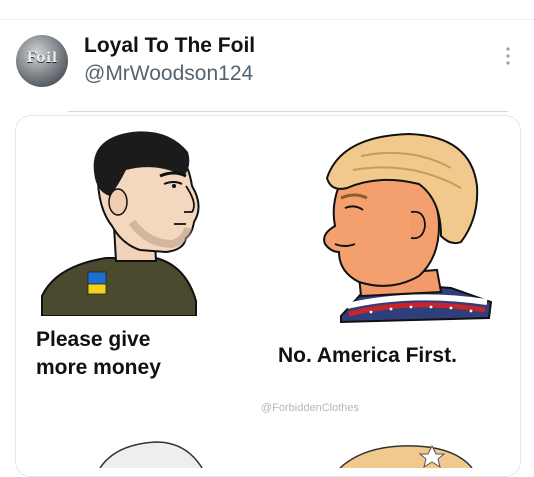 This screenshot has height=477, width=534. What do you see at coordinates (42, 58) in the screenshot?
I see `avatar-logo-text: Foil` at bounding box center [42, 58].